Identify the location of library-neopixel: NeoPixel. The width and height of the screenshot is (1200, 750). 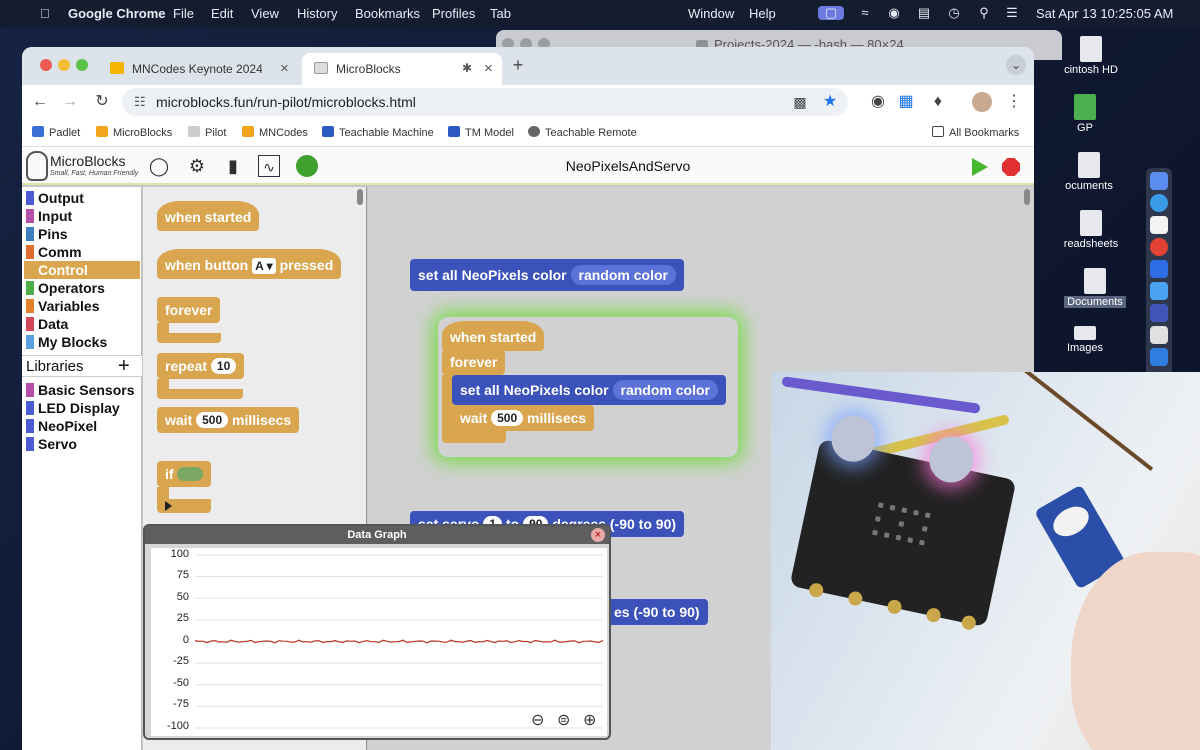
(82, 426).